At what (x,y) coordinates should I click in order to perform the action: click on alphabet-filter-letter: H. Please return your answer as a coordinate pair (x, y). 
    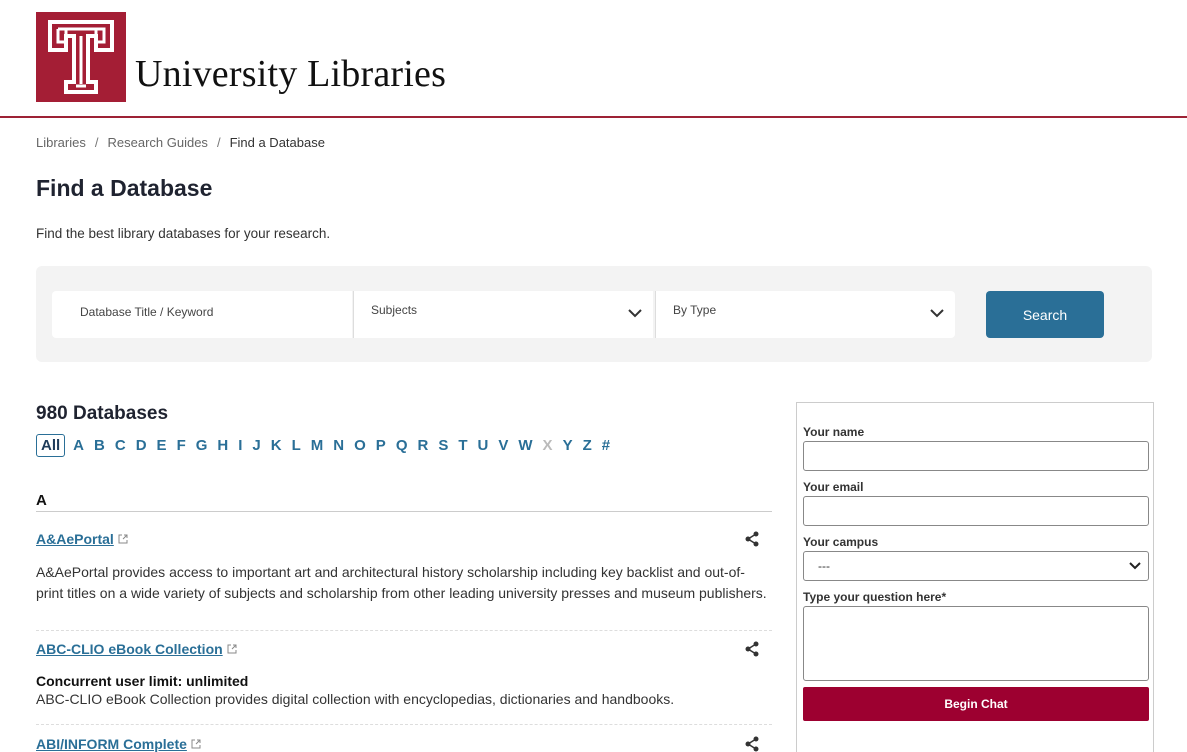
    Looking at the image, I should click on (222, 445).